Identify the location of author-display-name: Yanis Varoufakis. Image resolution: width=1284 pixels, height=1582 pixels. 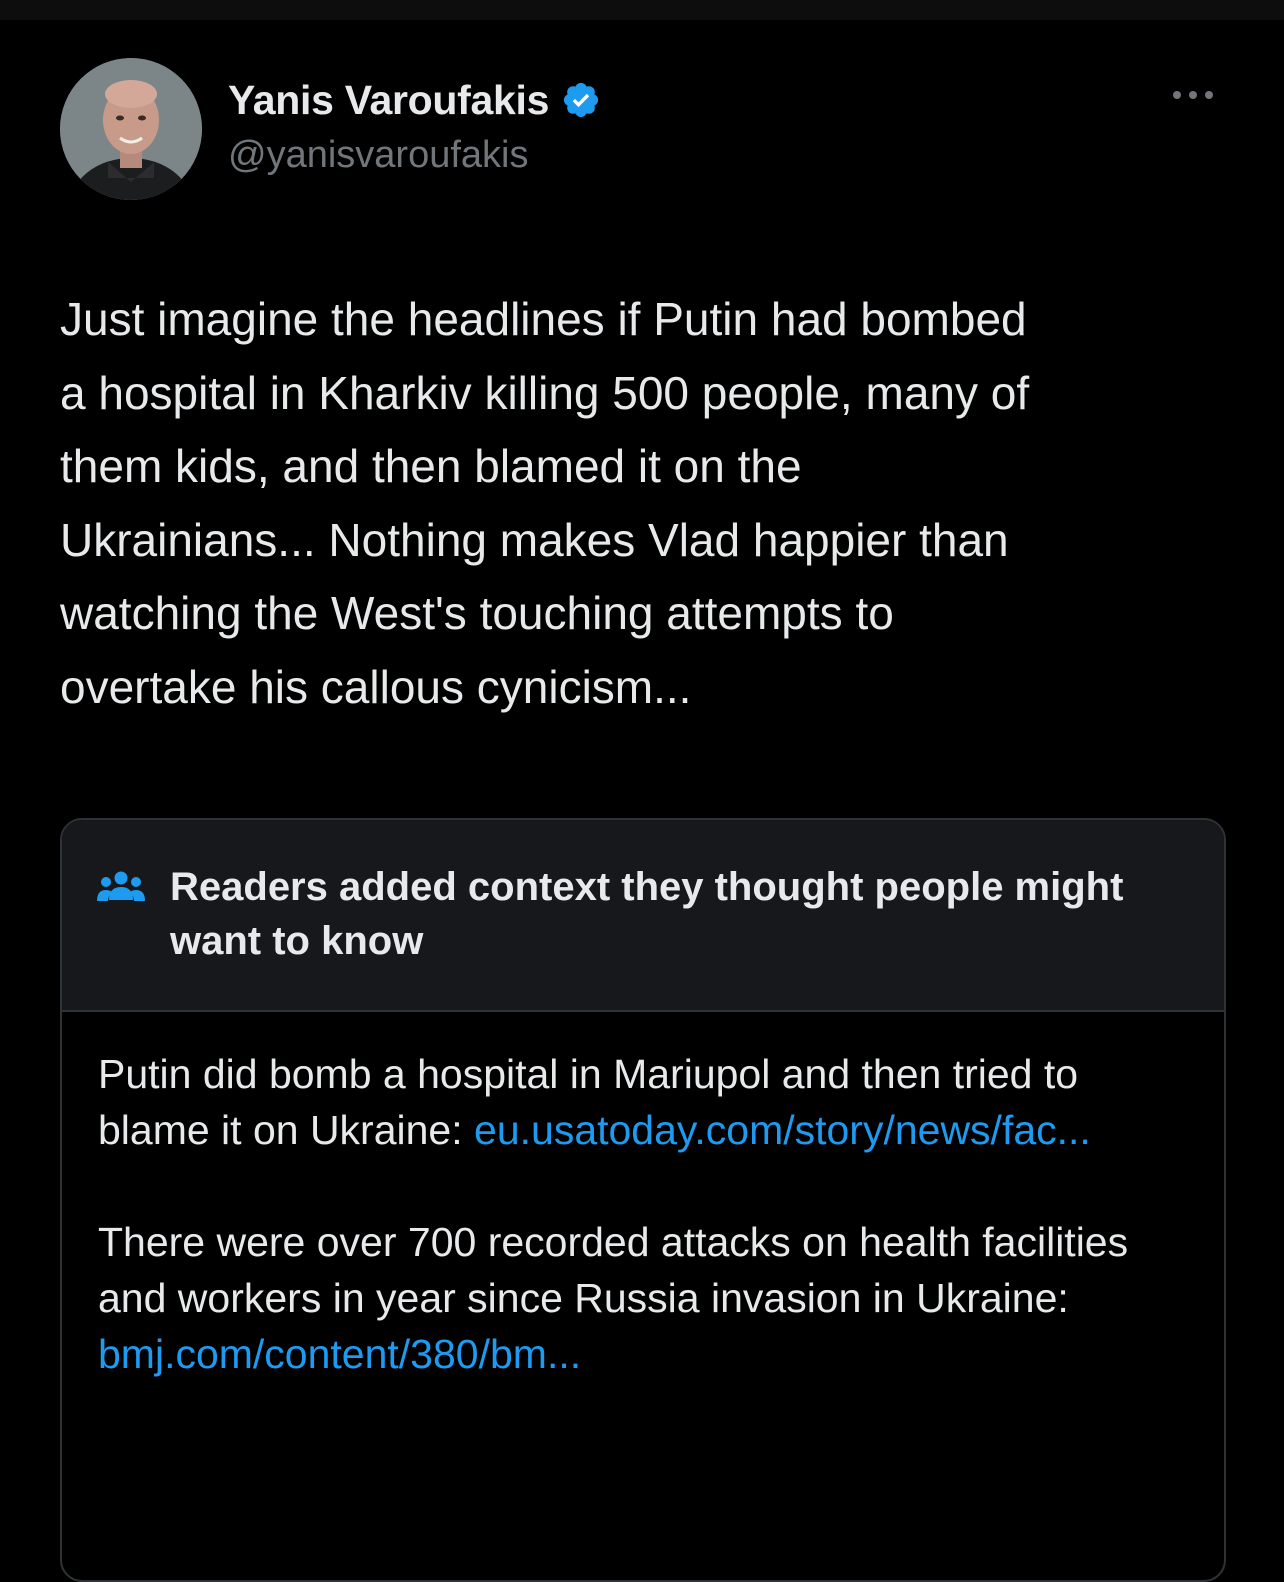
(388, 100).